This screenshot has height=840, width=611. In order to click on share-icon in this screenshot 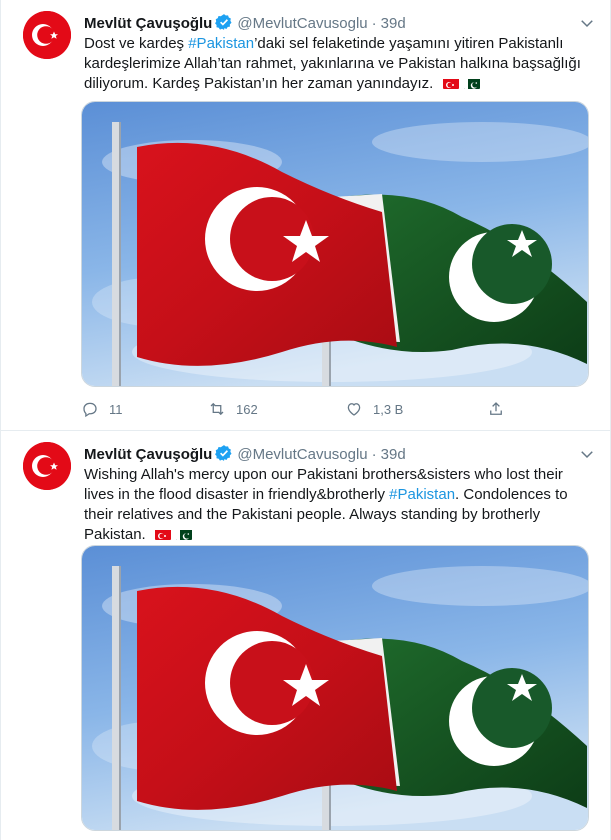, I will do `click(496, 408)`.